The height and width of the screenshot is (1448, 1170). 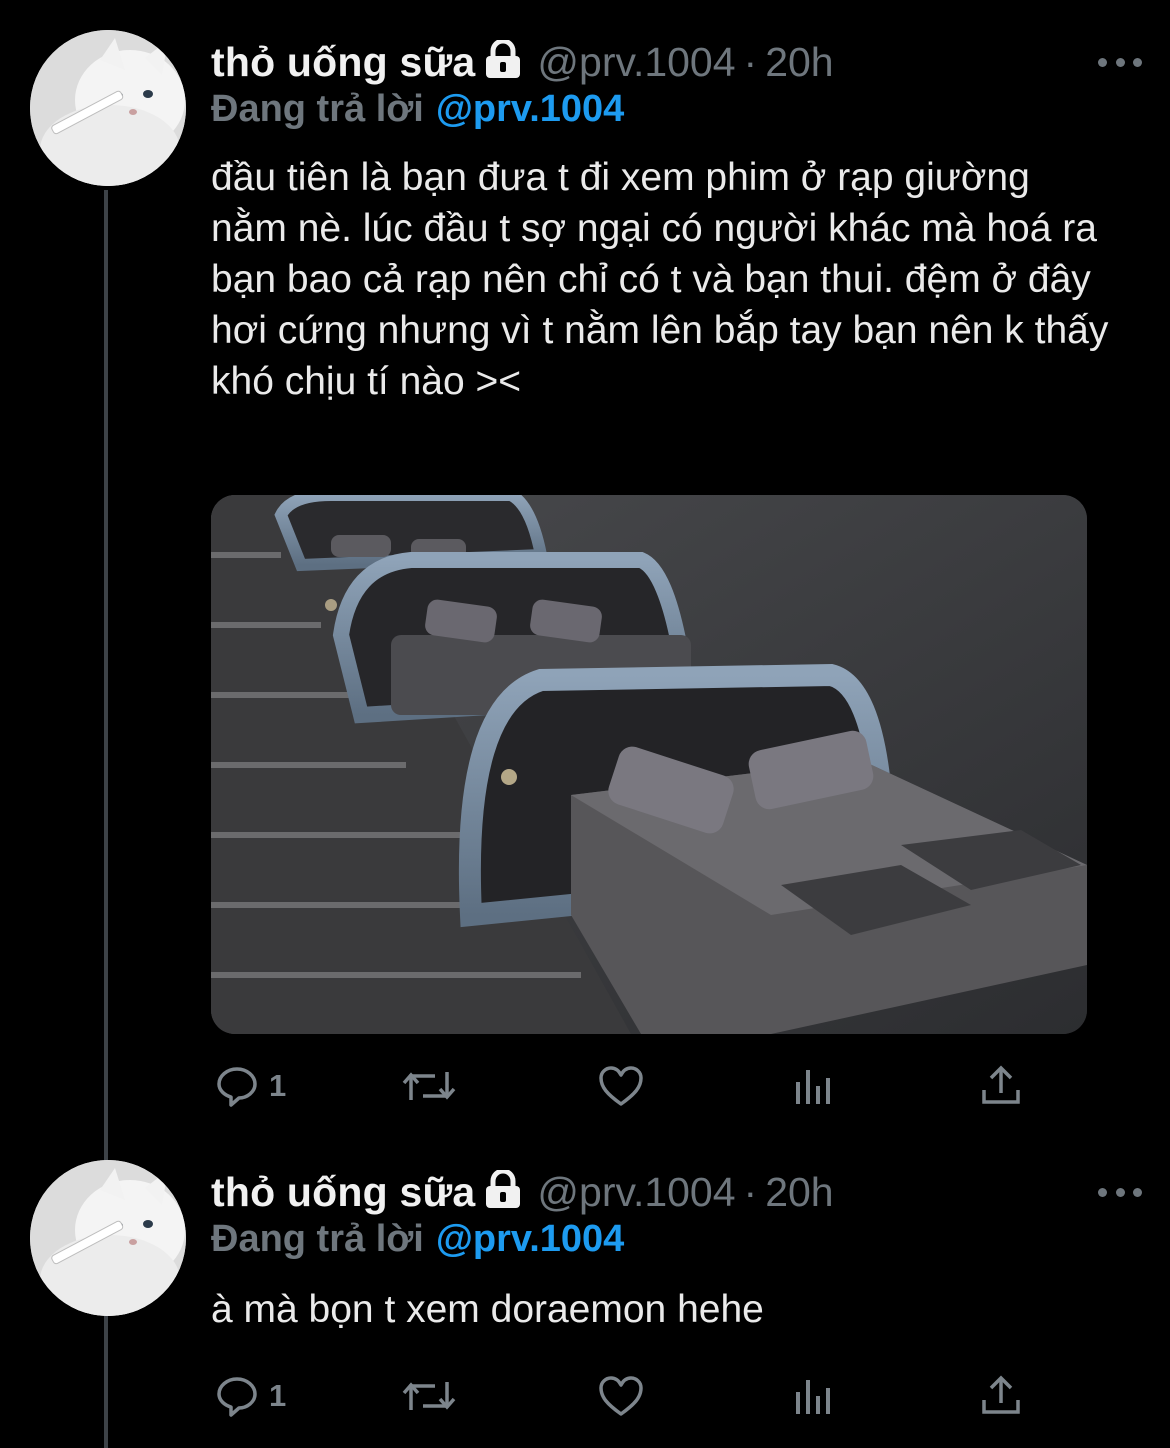 What do you see at coordinates (487, 1309) in the screenshot?
I see `tweet-text: à mà bọn t xem doraemon hehe` at bounding box center [487, 1309].